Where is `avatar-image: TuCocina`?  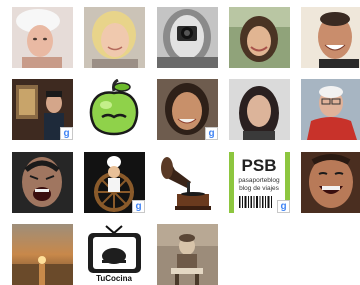 avatar-image: TuCocina is located at coordinates (114, 254).